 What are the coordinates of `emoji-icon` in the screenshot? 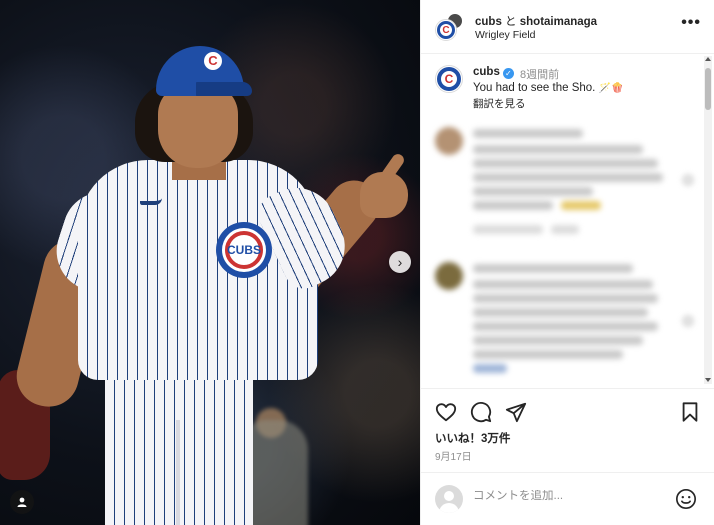 It's located at (686, 499).